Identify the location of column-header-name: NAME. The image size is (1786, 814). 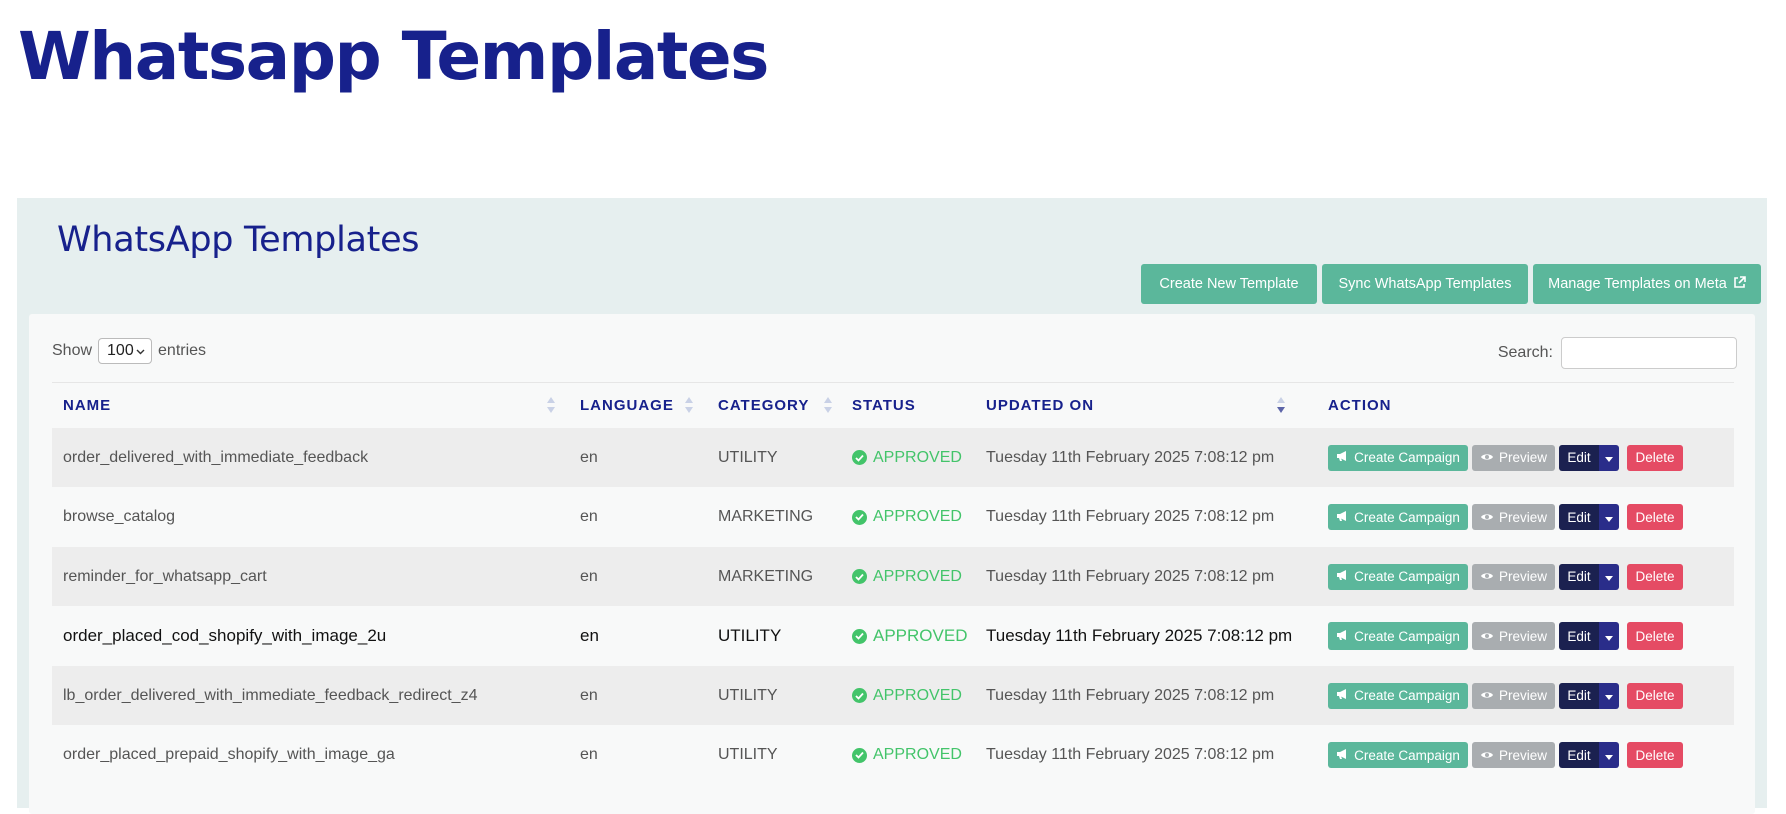
(87, 405).